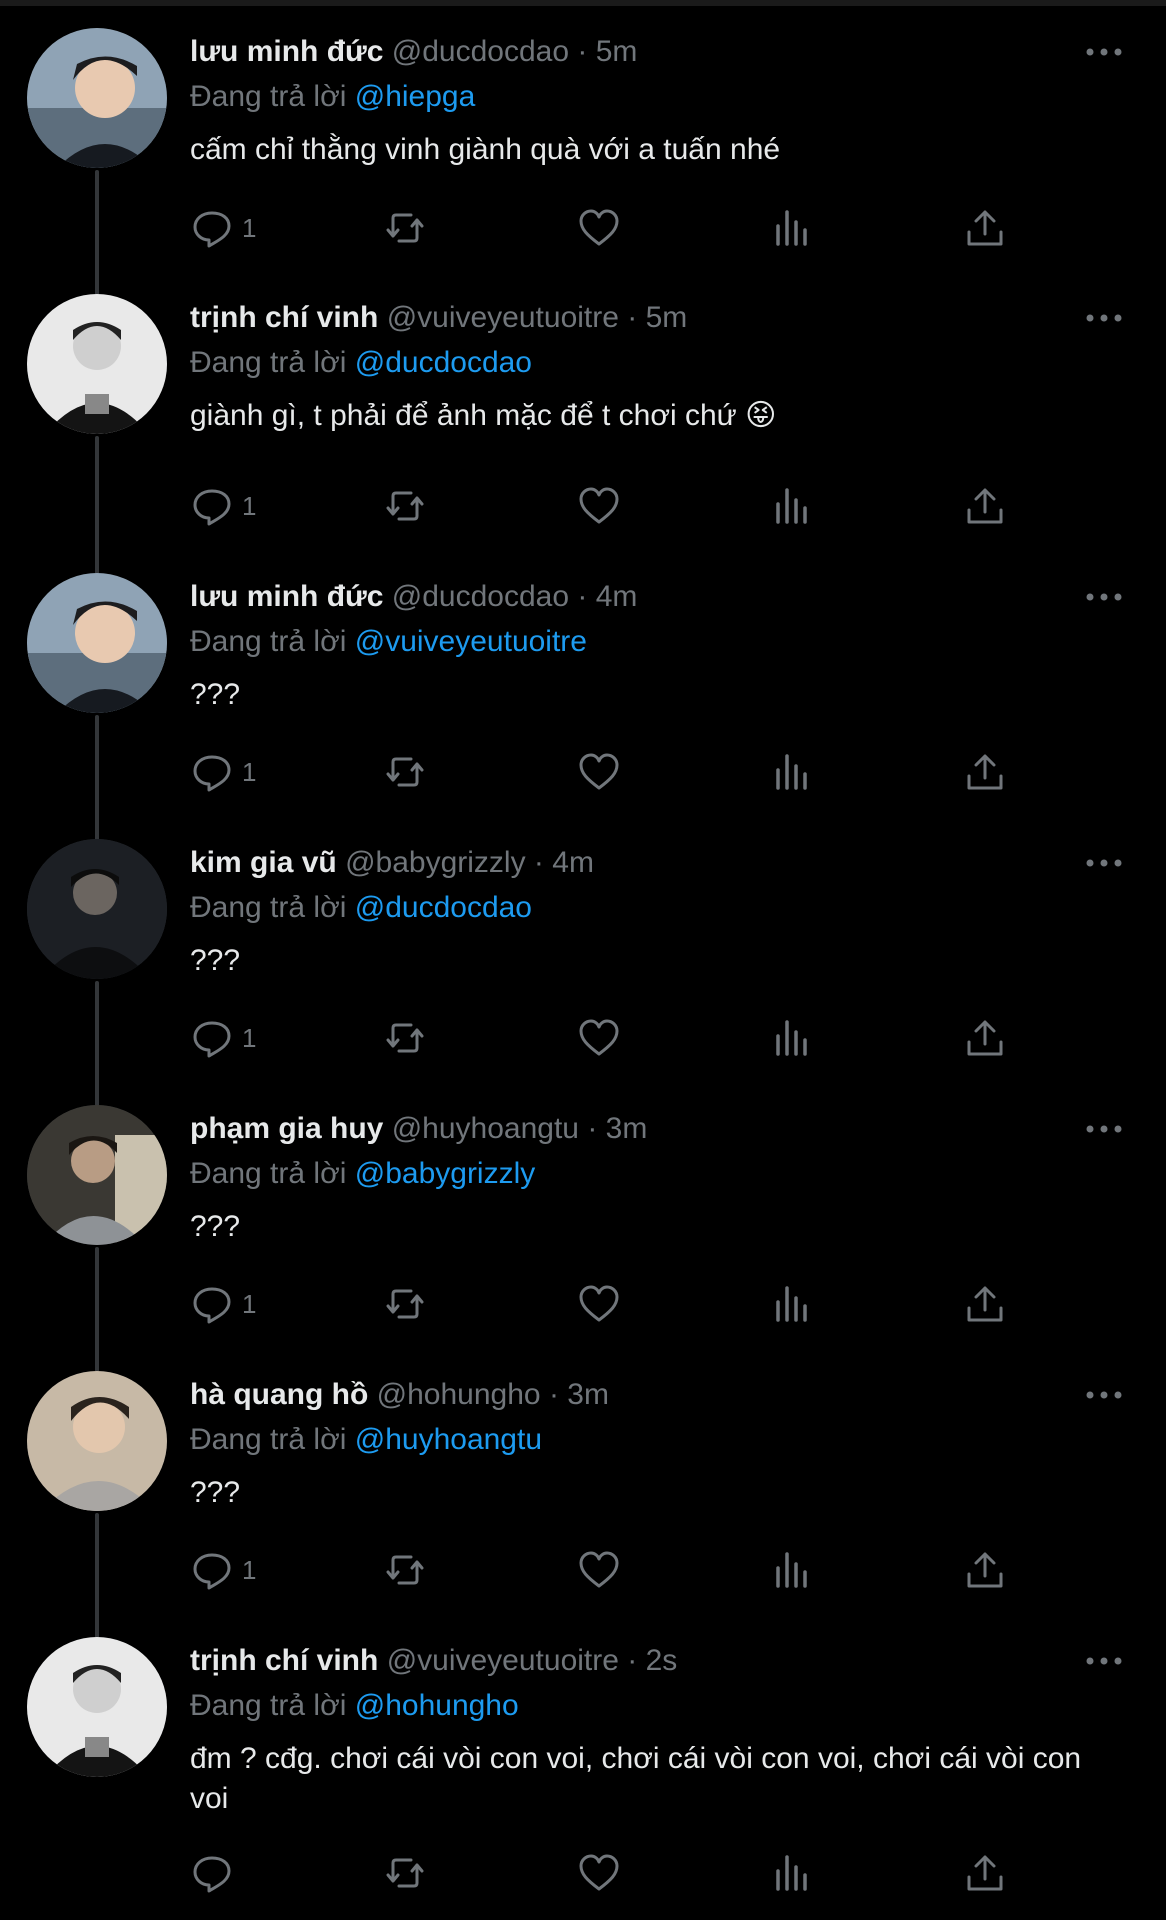  What do you see at coordinates (662, 1660) in the screenshot?
I see `timestamp: 2s` at bounding box center [662, 1660].